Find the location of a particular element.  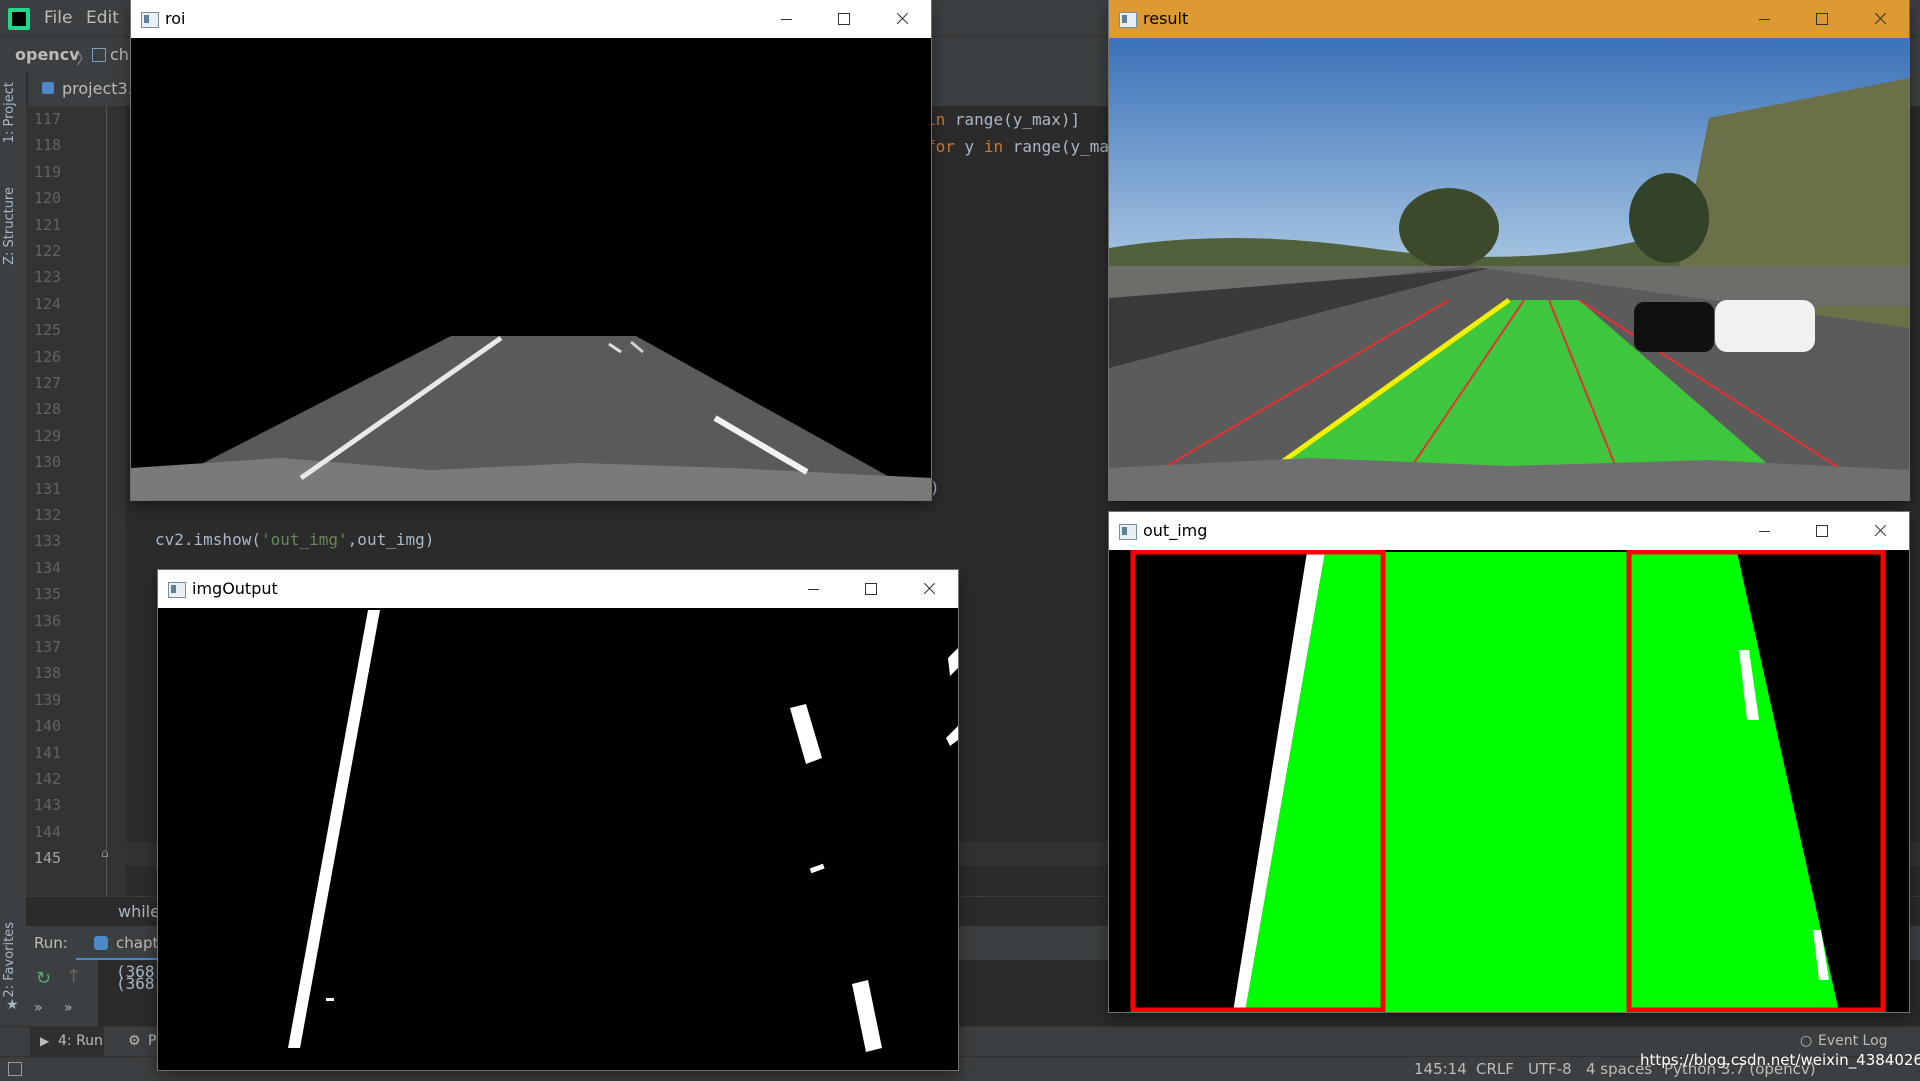

line-number: 134 is located at coordinates (48, 567).